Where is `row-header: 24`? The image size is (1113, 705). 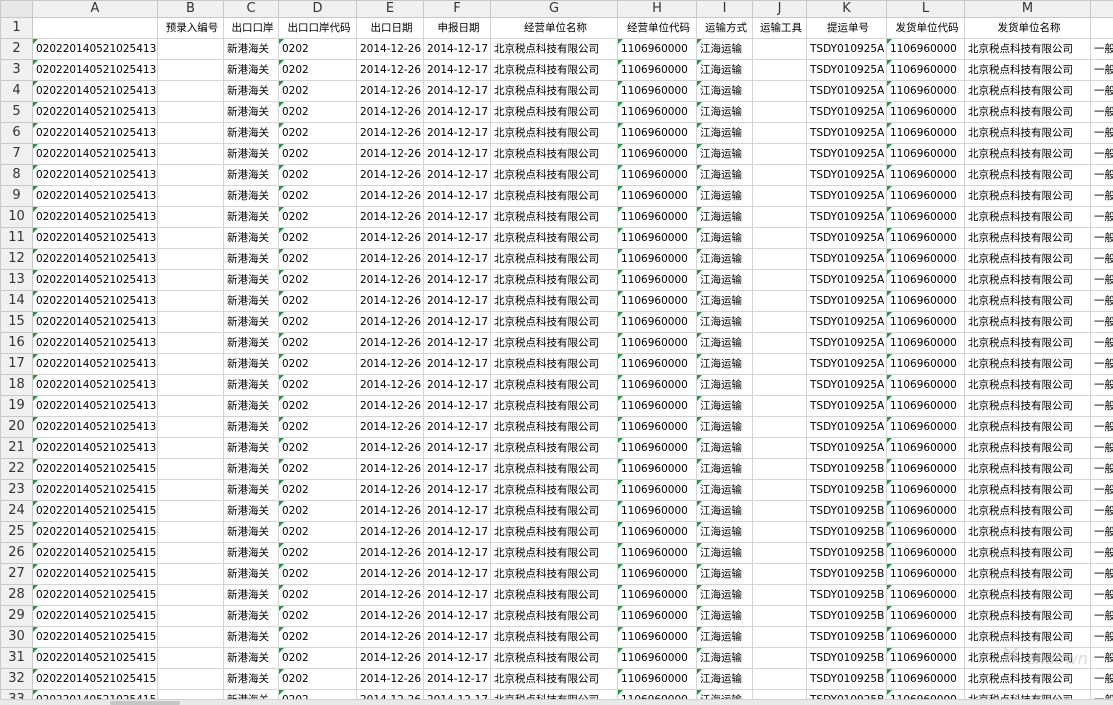
row-header: 24 is located at coordinates (16, 511).